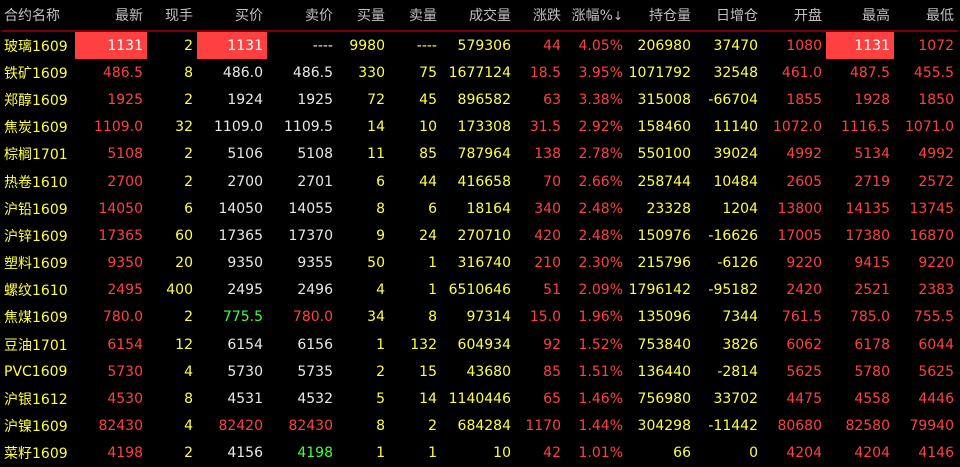  Describe the element at coordinates (600, 99) in the screenshot. I see `cell-change-pct: 3.38%` at that location.